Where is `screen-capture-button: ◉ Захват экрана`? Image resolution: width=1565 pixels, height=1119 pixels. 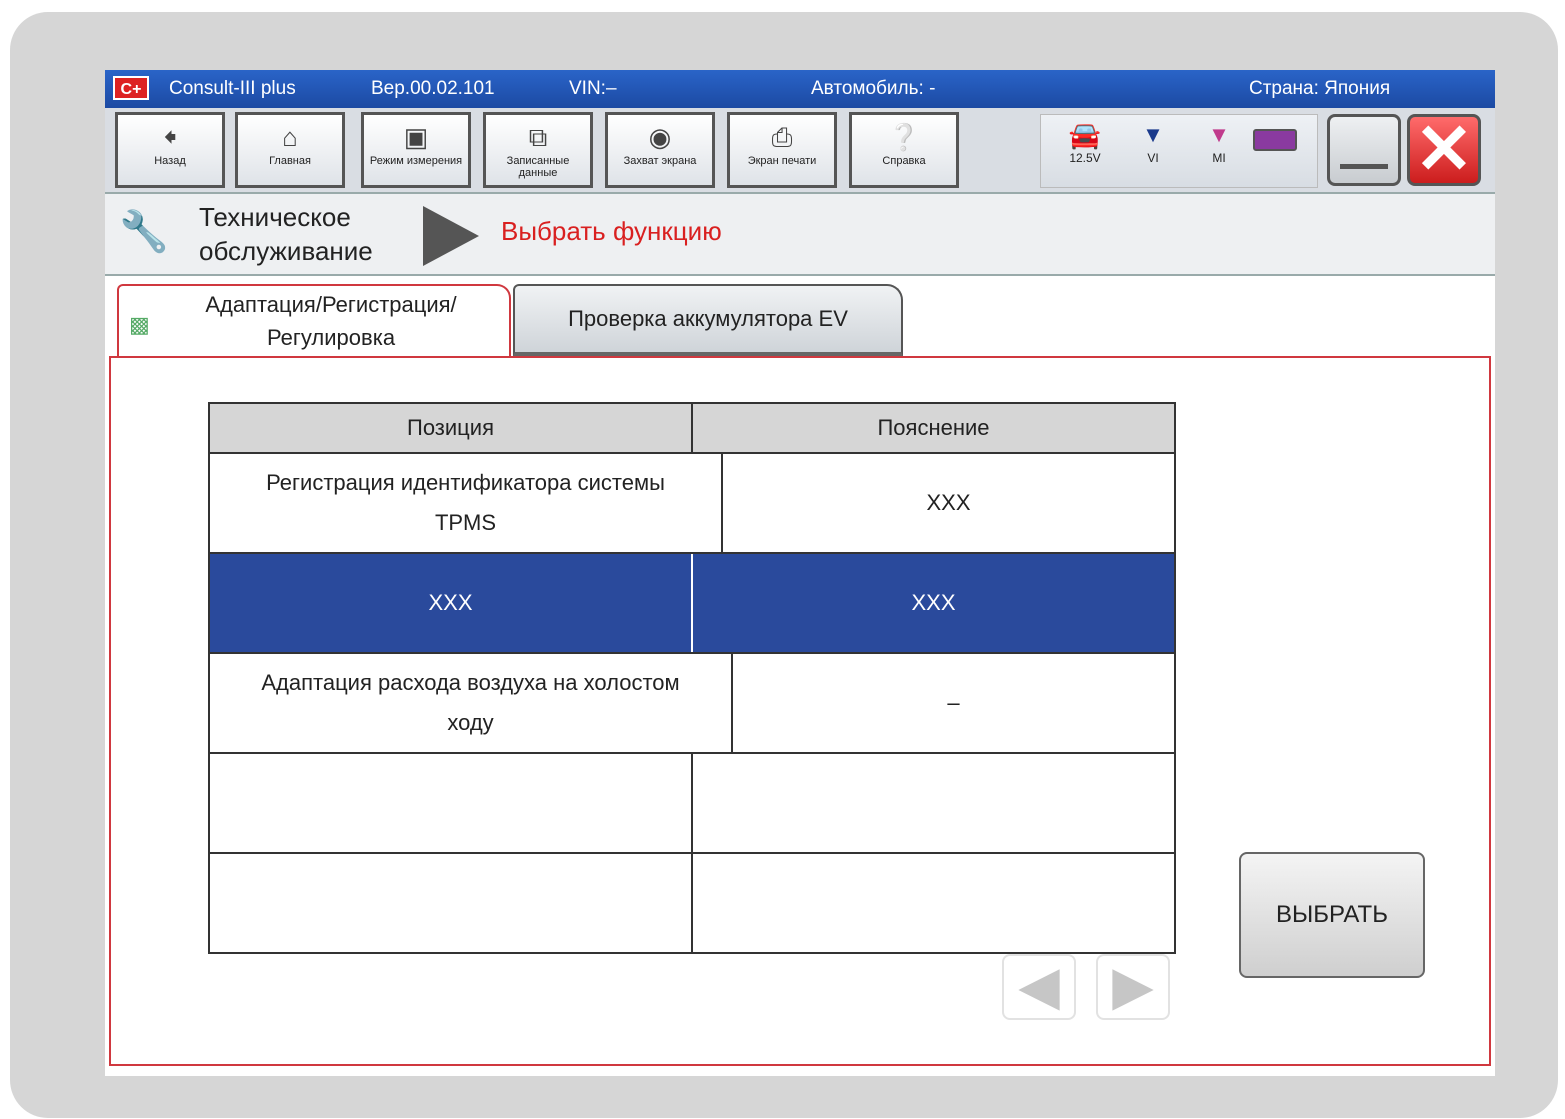 screen-capture-button: ◉ Захват экрана is located at coordinates (660, 150).